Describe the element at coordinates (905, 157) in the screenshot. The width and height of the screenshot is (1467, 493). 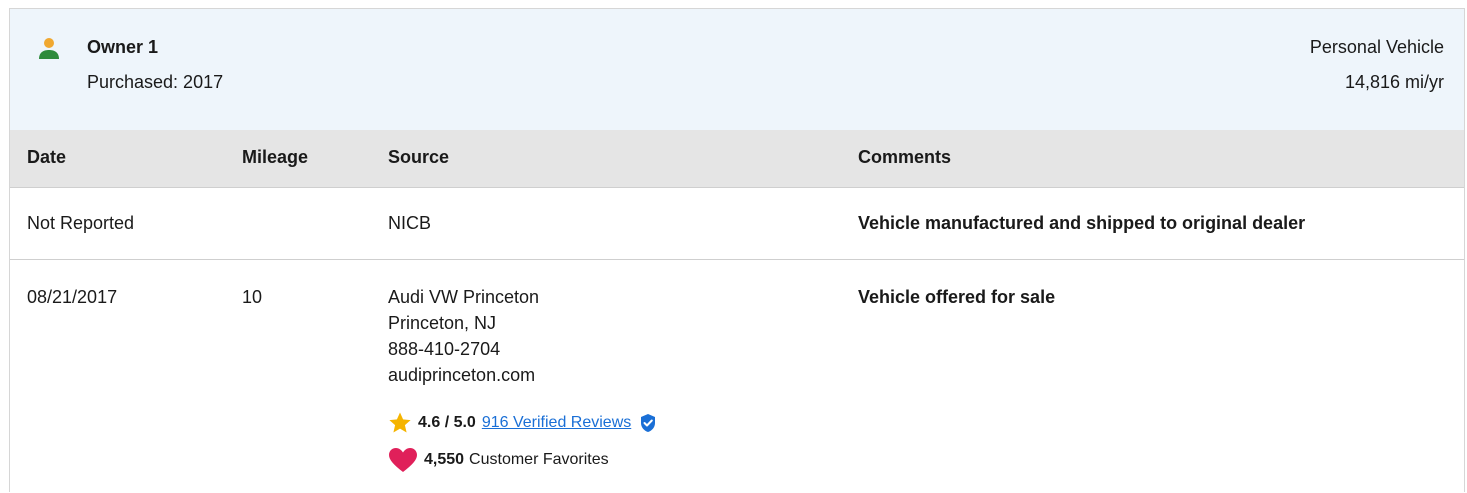
I see `column-header-comments: Comments` at that location.